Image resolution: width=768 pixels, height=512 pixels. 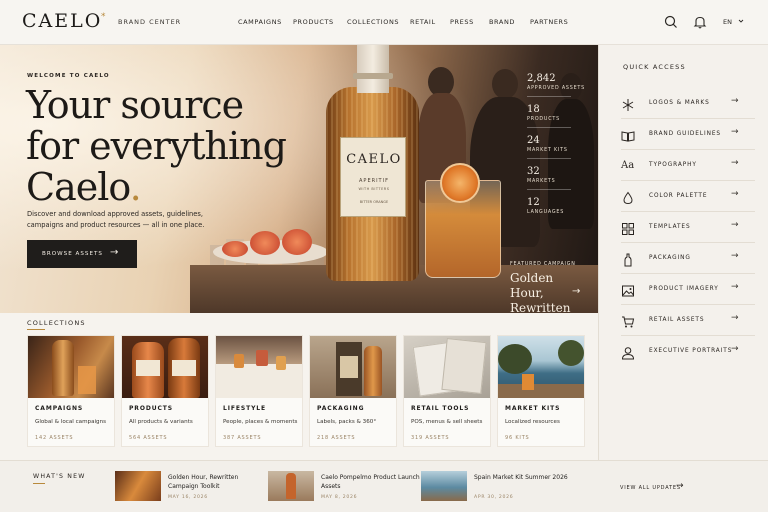 I want to click on stat-label: MARKETS, so click(x=541, y=181).